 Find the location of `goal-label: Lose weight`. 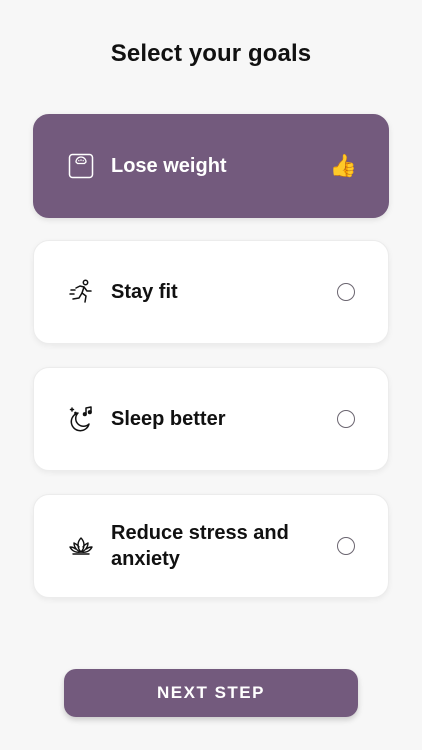

goal-label: Lose weight is located at coordinates (169, 166).